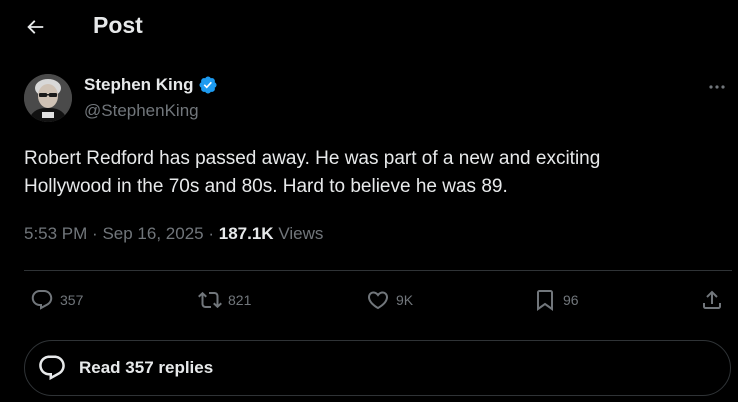 Image resolution: width=738 pixels, height=402 pixels. What do you see at coordinates (246, 233) in the screenshot?
I see `views-count: 187.1K` at bounding box center [246, 233].